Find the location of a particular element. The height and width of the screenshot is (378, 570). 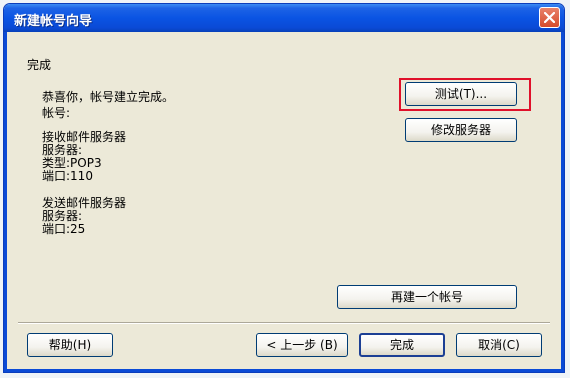

account-label: 帐号: is located at coordinates (56, 113).